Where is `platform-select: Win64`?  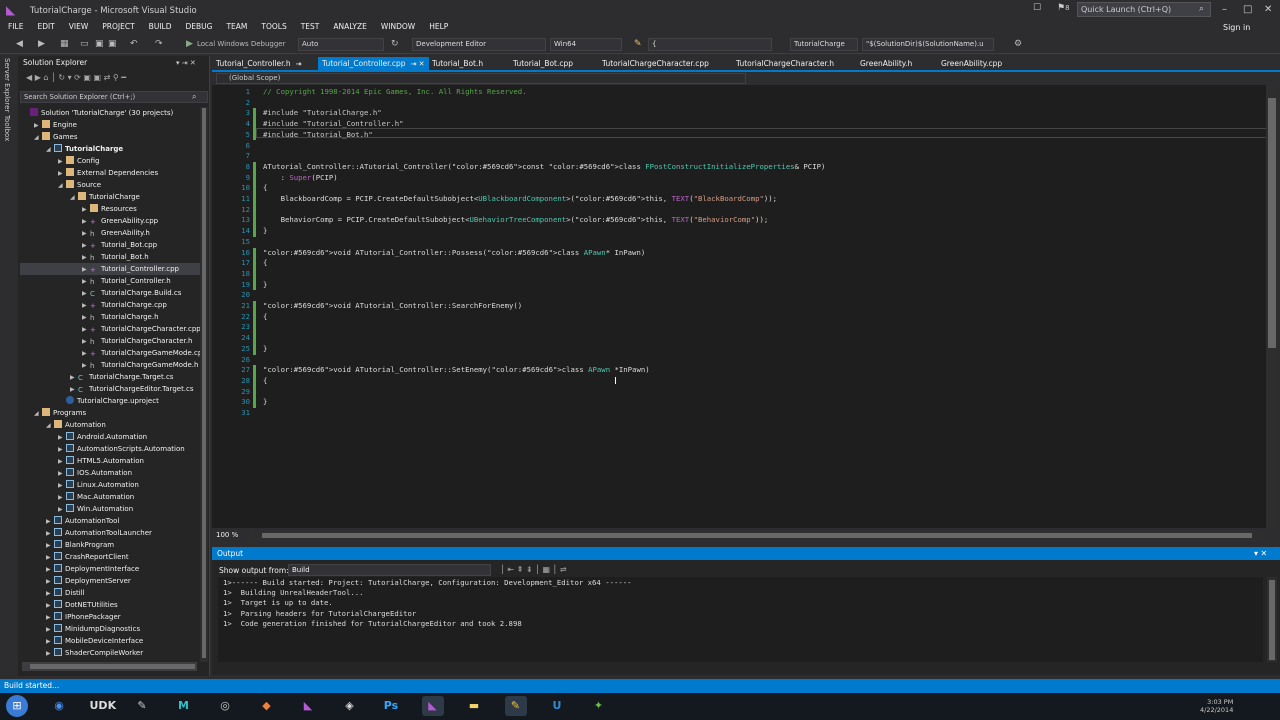 platform-select: Win64 is located at coordinates (586, 44).